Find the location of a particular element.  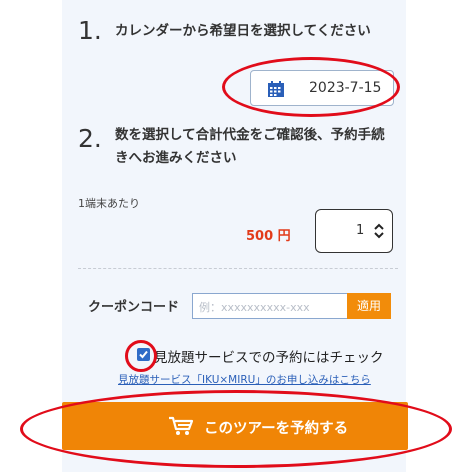

unit-price: 500 円 is located at coordinates (268, 236).